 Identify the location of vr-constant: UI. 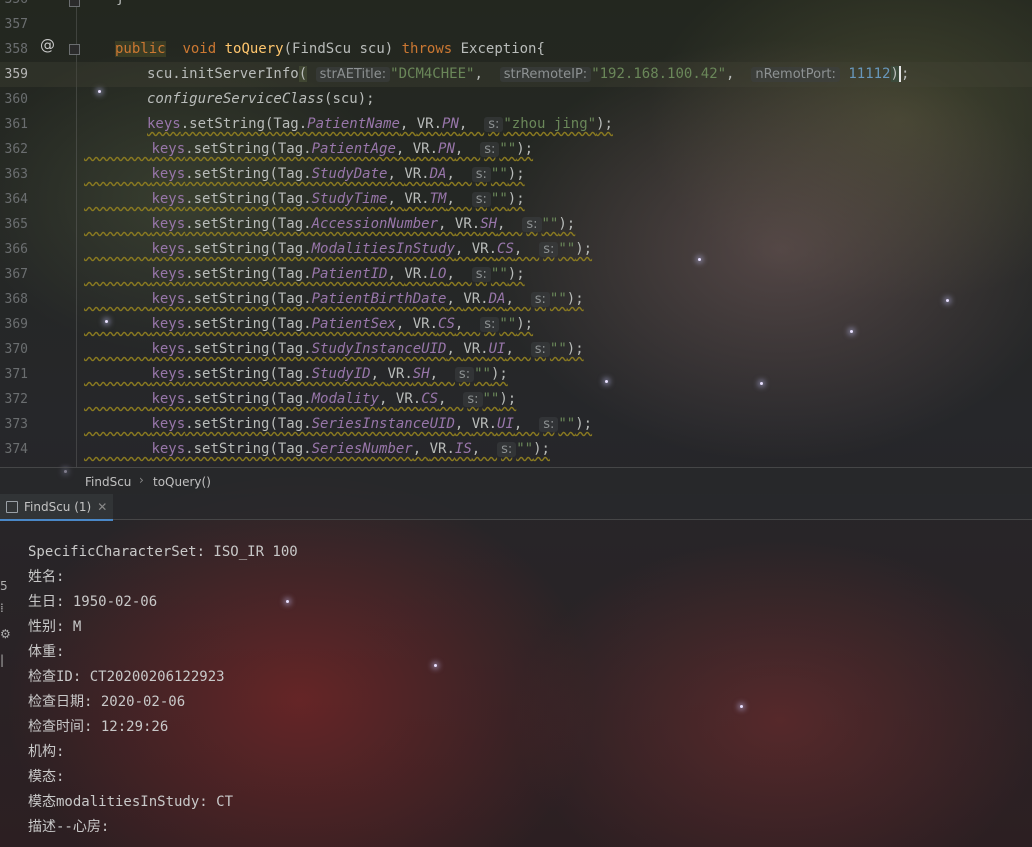
(505, 424).